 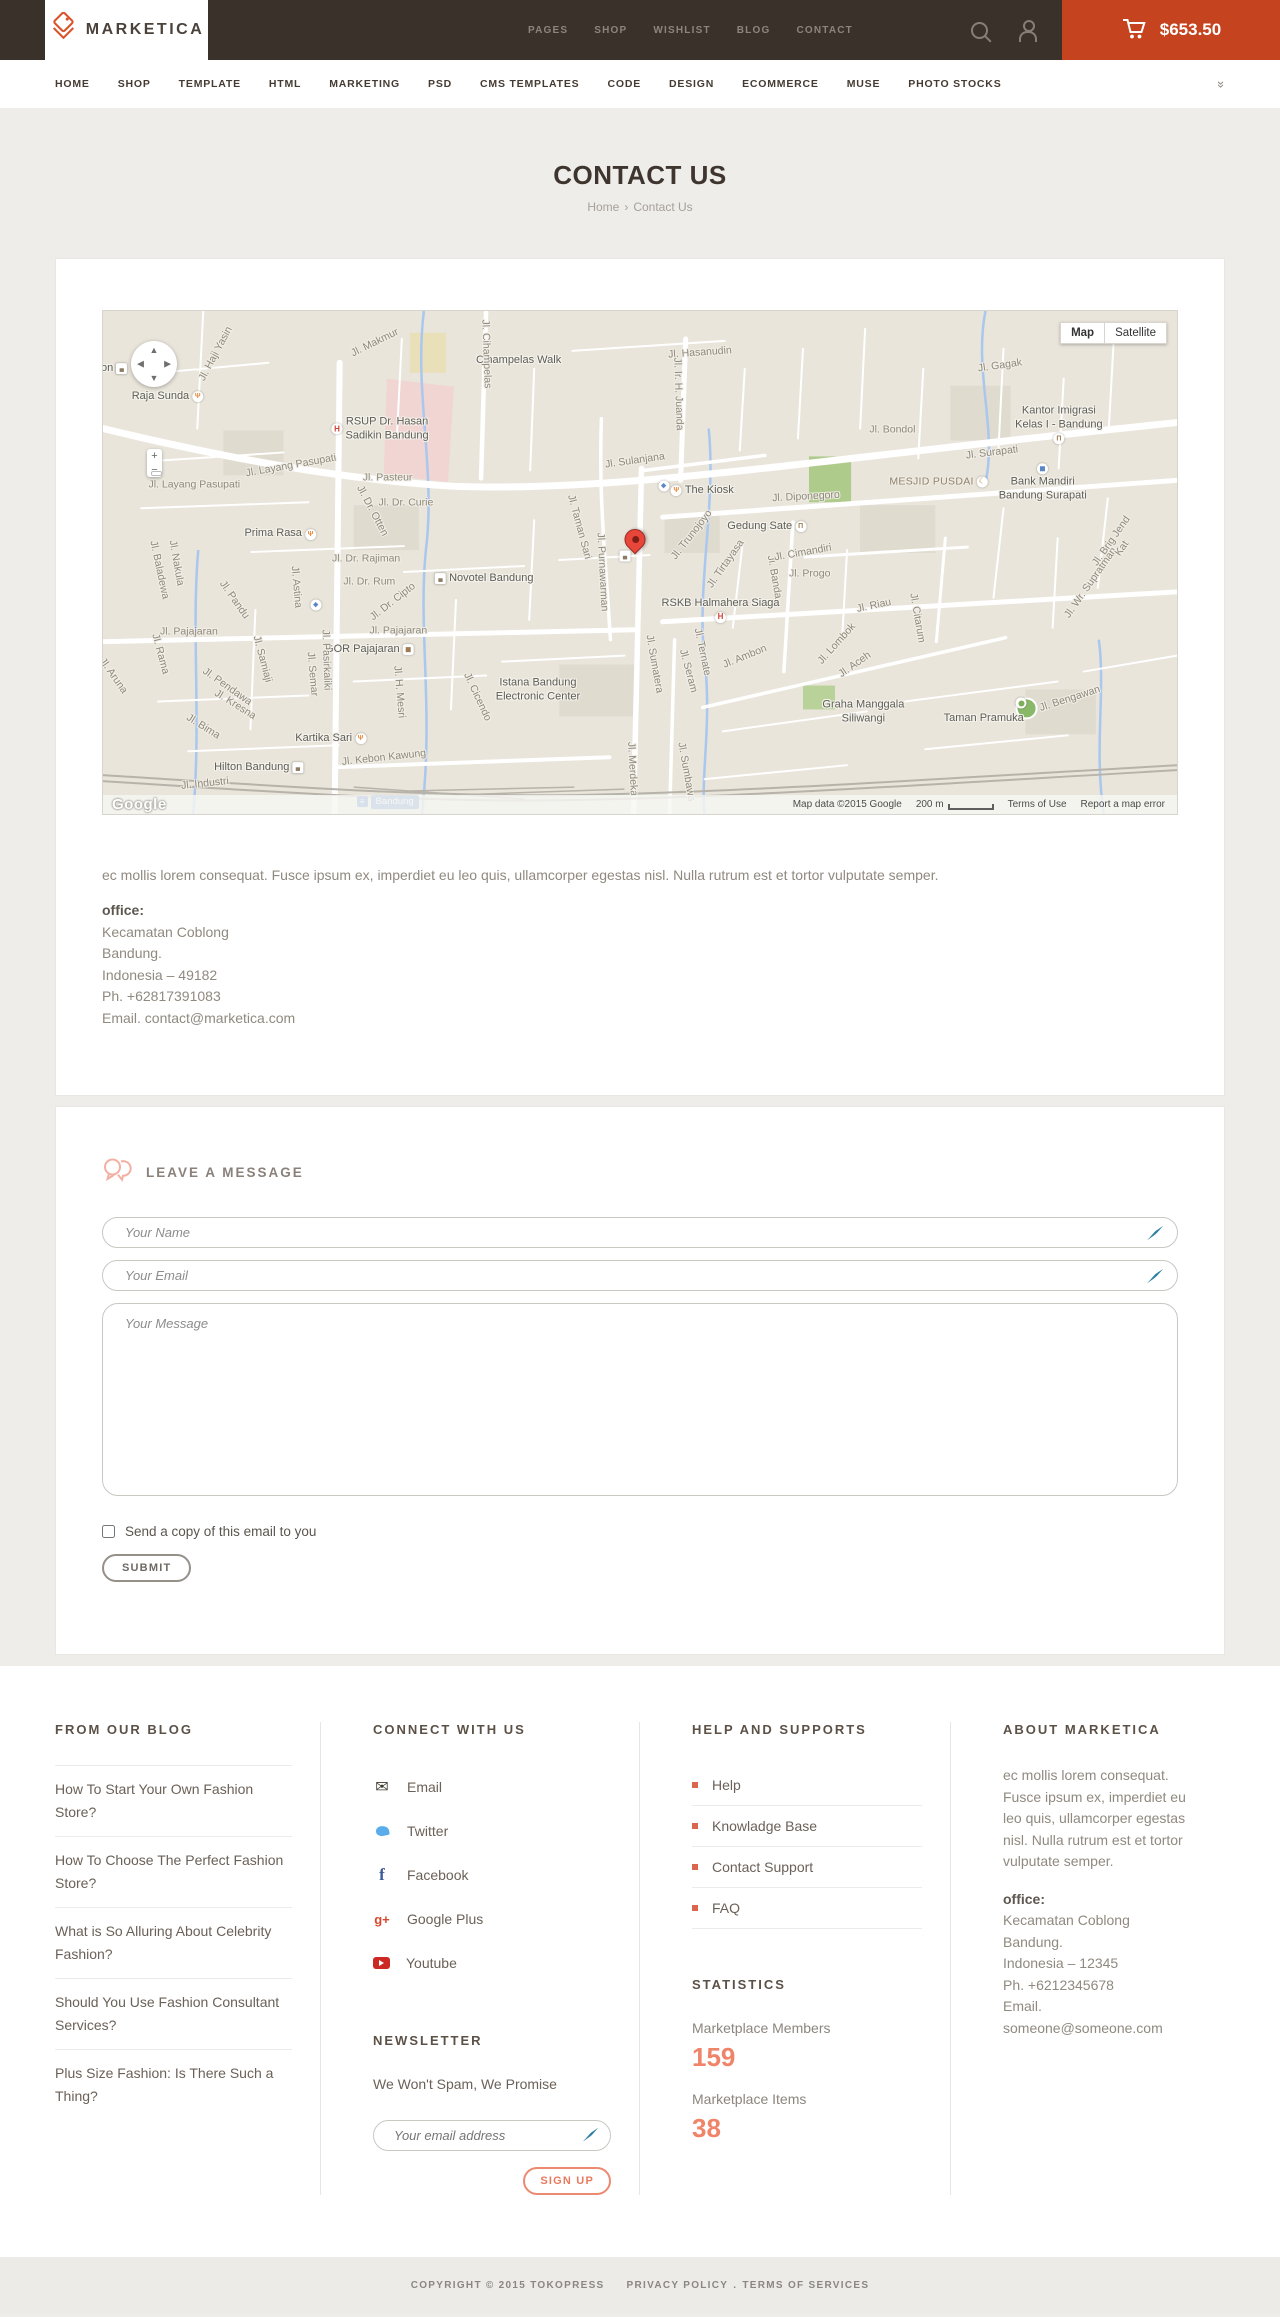 I want to click on help-link: FAQ, so click(x=807, y=1908).